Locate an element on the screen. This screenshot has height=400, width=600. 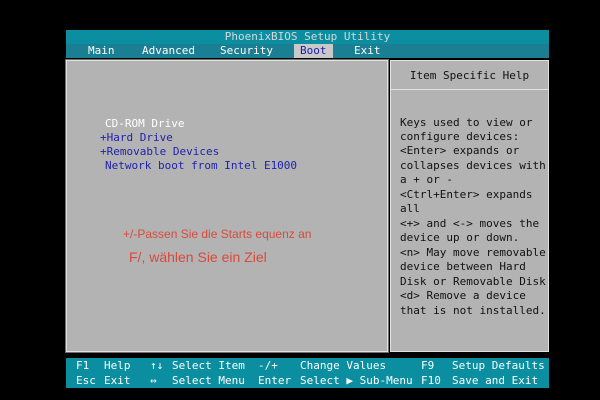
menu-bar: Main Advanced Security Boot Exit is located at coordinates (307, 51).